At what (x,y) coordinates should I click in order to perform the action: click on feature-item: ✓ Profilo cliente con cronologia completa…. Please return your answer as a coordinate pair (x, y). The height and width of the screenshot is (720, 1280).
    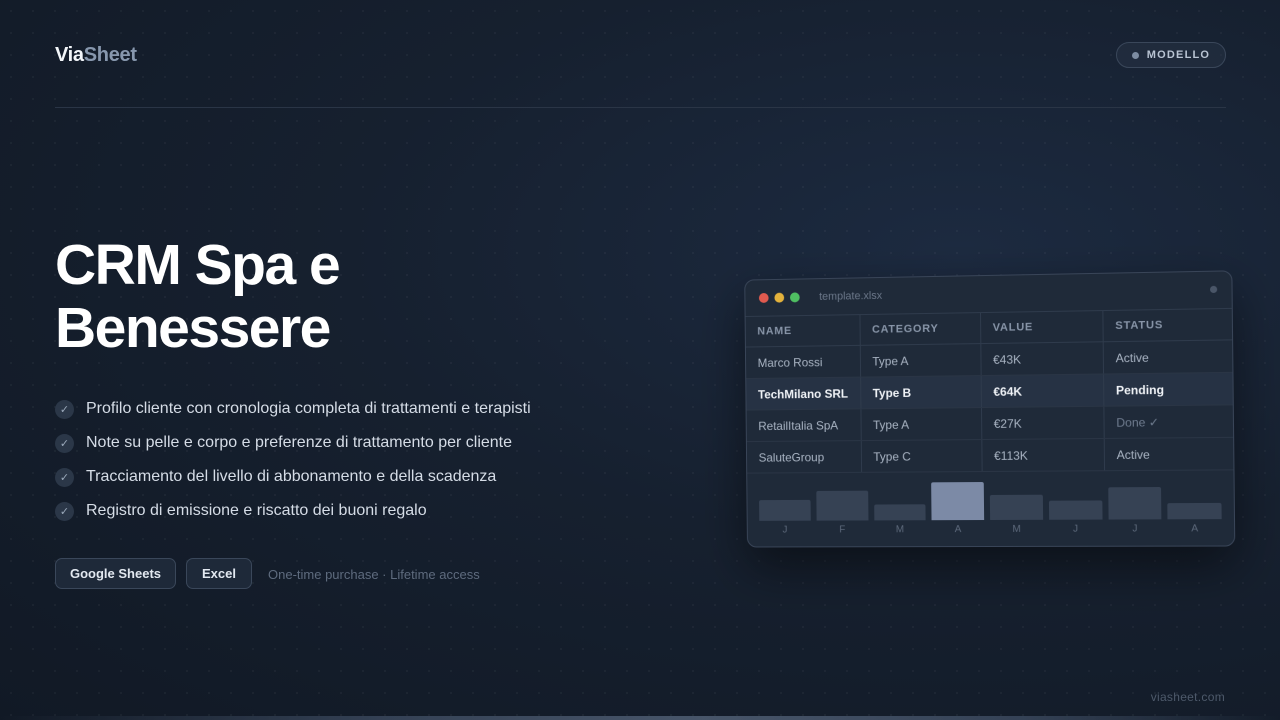
    Looking at the image, I should click on (293, 409).